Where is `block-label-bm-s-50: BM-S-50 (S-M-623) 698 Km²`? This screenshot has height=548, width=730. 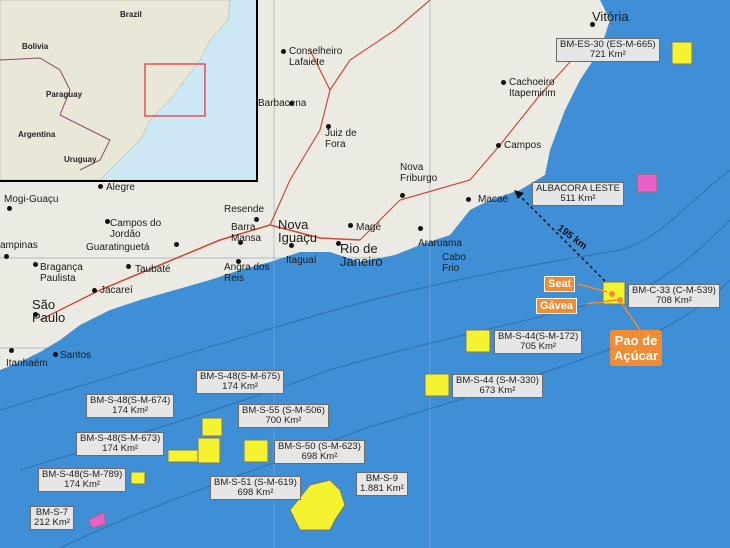 block-label-bm-s-50: BM-S-50 (S-M-623) 698 Km² is located at coordinates (319, 452).